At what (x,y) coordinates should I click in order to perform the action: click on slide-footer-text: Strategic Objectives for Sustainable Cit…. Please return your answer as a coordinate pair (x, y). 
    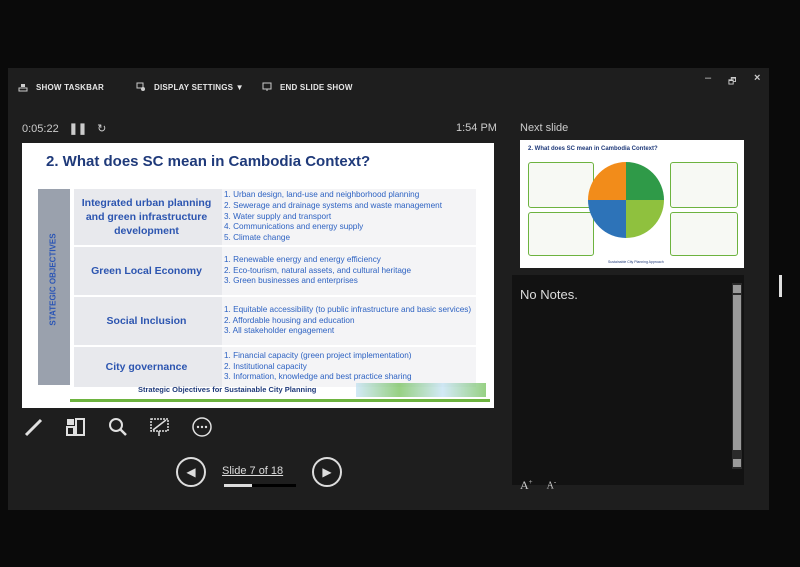
    Looking at the image, I should click on (227, 389).